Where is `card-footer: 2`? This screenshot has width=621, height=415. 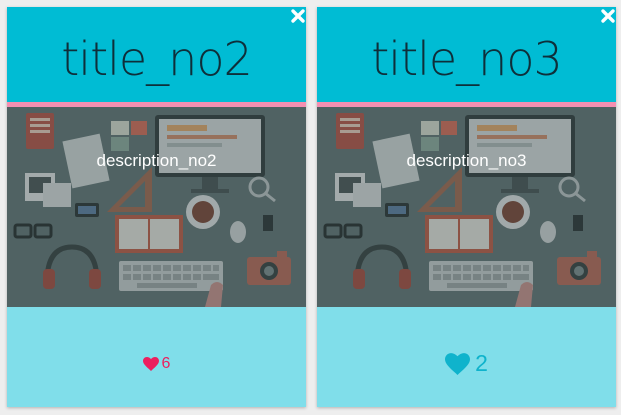 card-footer: 2 is located at coordinates (466, 357).